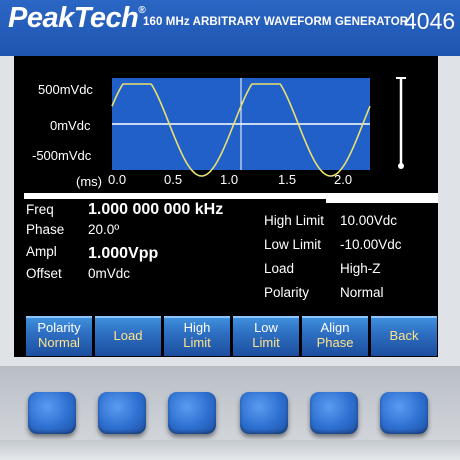  Describe the element at coordinates (197, 327) in the screenshot. I see `softkey-high-limit-title: High` at that location.